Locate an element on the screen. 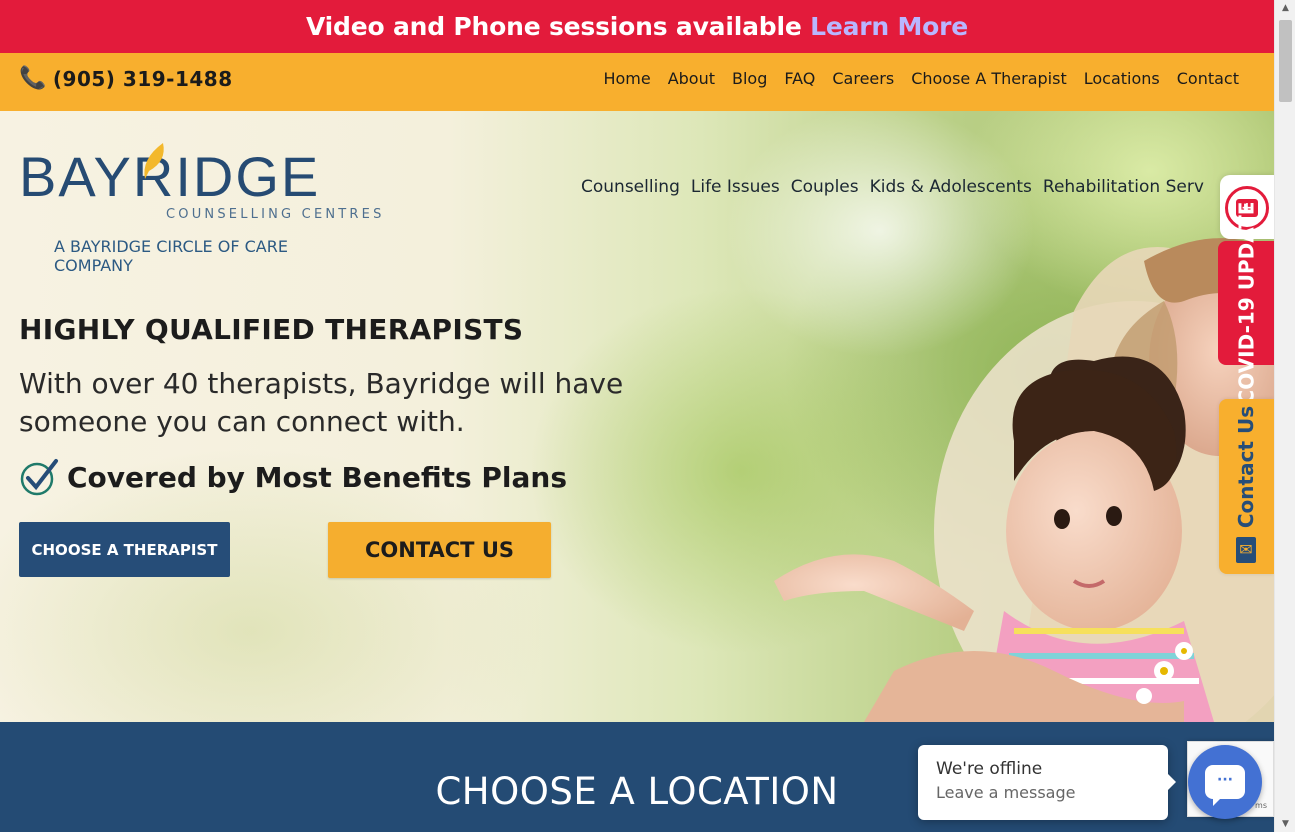 The height and width of the screenshot is (832, 1295). top-nav-about: About is located at coordinates (691, 78).